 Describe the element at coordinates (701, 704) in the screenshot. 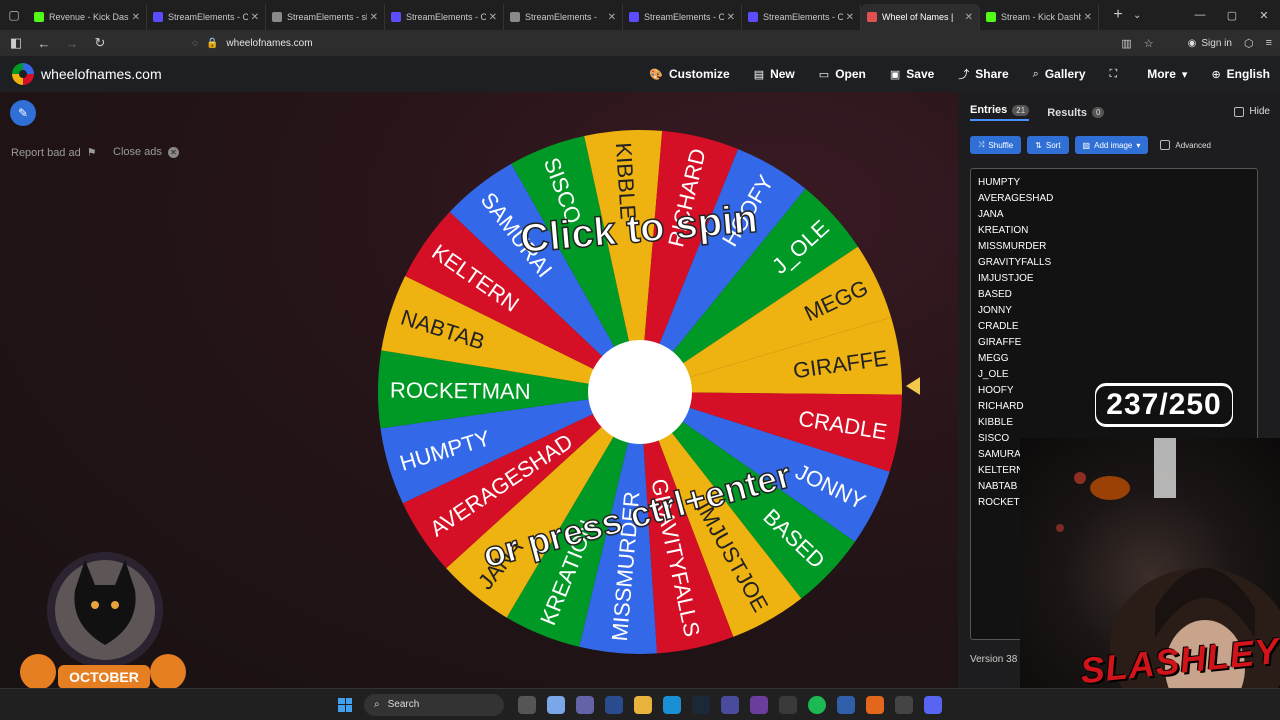

I see `steam-icon` at that location.